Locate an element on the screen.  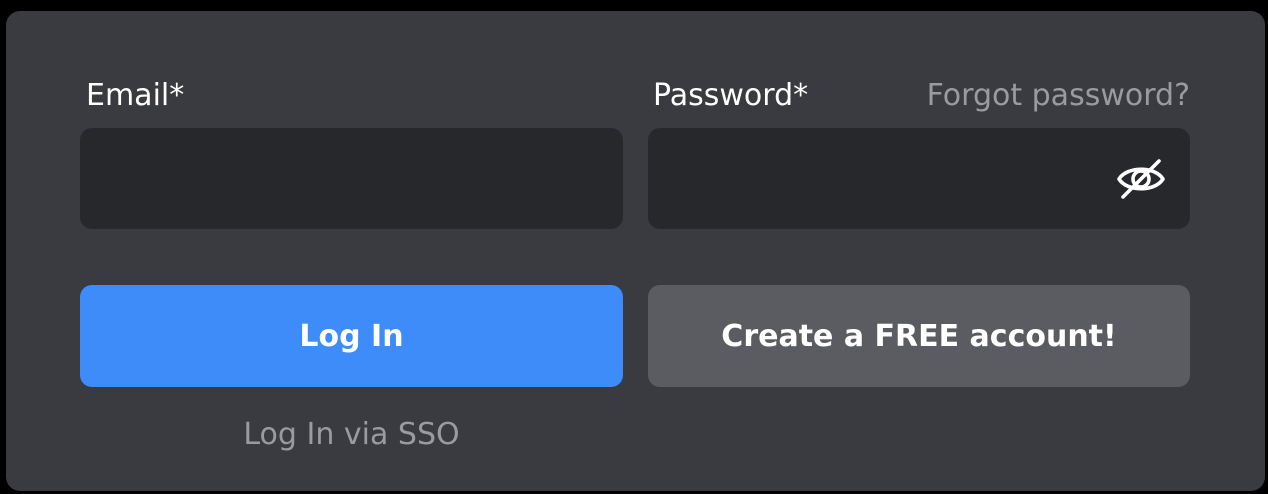
login-button: Log In is located at coordinates (351, 336).